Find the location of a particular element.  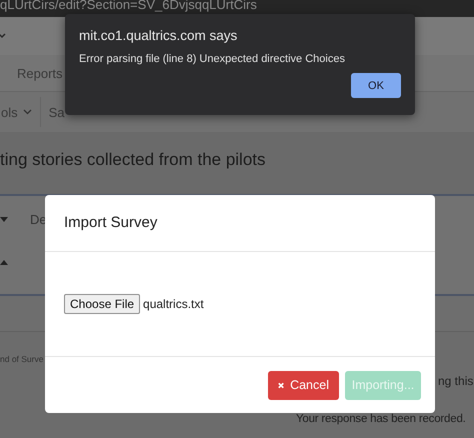

dialog-title: Import Survey is located at coordinates (111, 222).